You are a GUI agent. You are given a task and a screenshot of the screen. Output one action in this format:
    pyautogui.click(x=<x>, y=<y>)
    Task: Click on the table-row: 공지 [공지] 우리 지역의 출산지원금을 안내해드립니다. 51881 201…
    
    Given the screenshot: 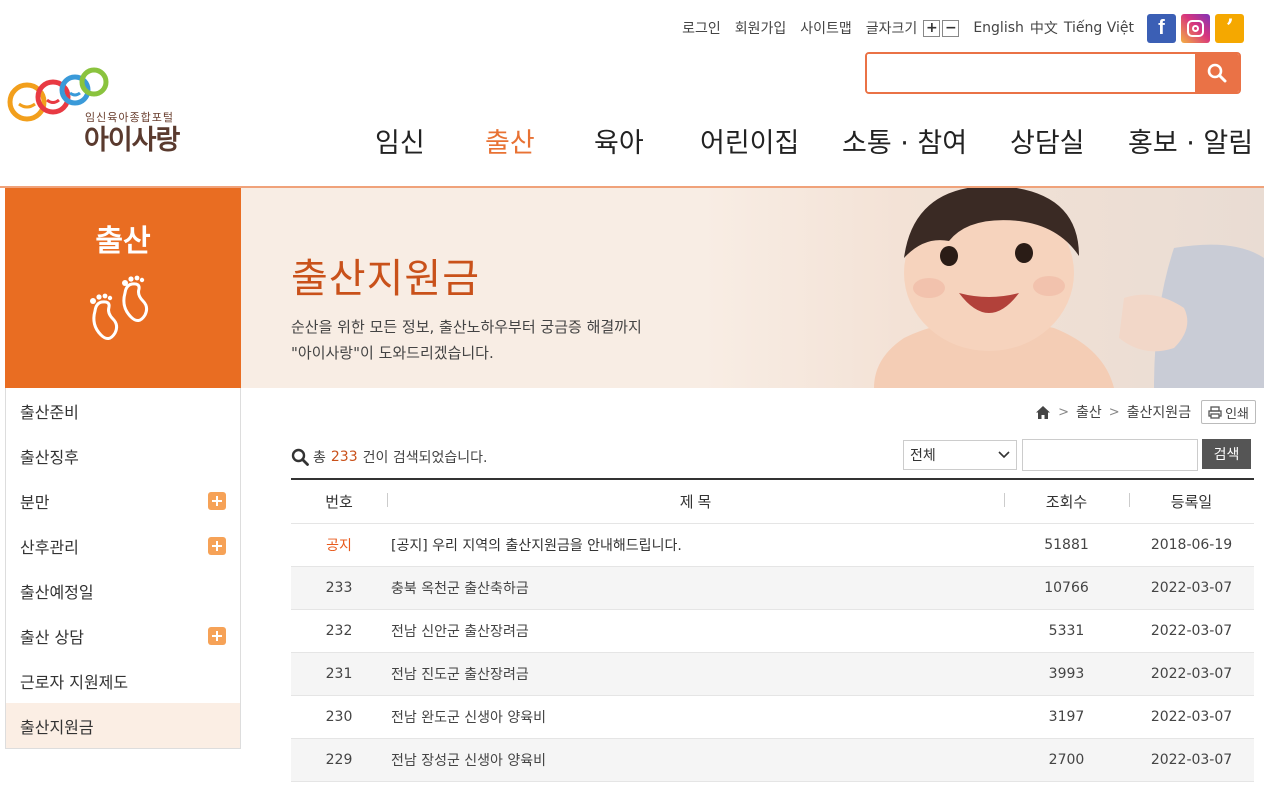 What is the action you would take?
    pyautogui.click(x=772, y=545)
    